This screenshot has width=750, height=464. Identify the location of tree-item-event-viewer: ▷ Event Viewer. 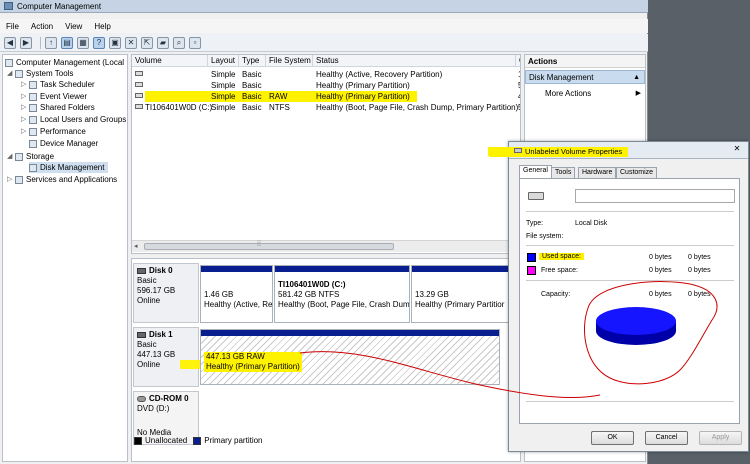
(54, 96).